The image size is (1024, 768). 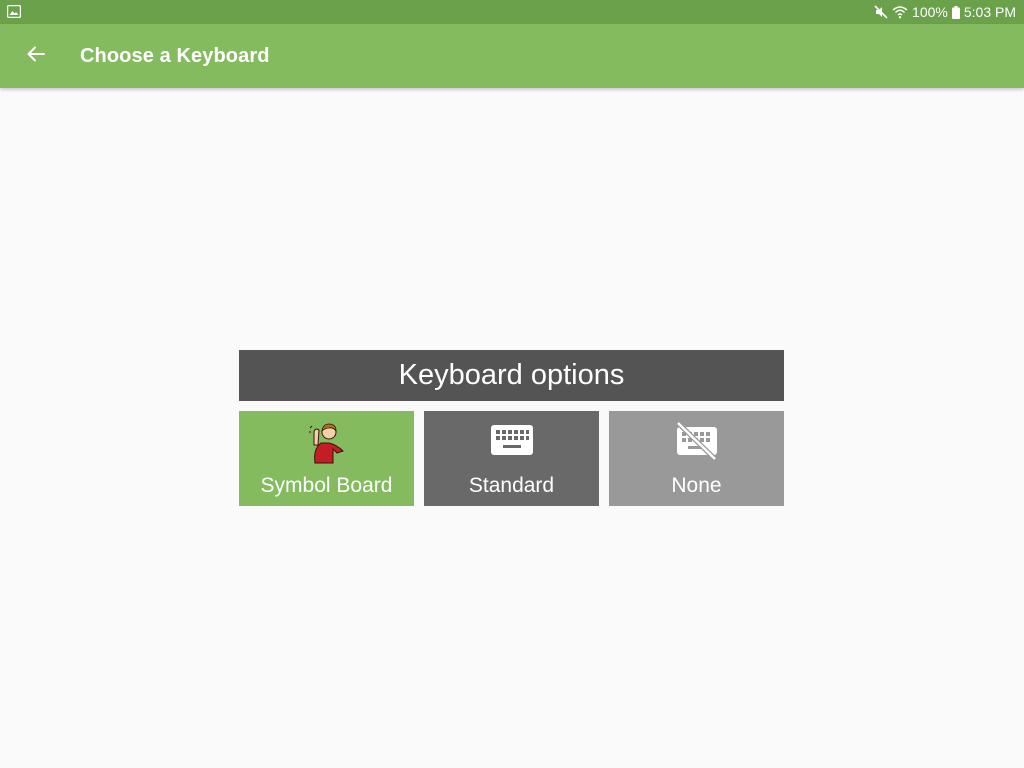 I want to click on keyboard-icon, so click(x=511, y=442).